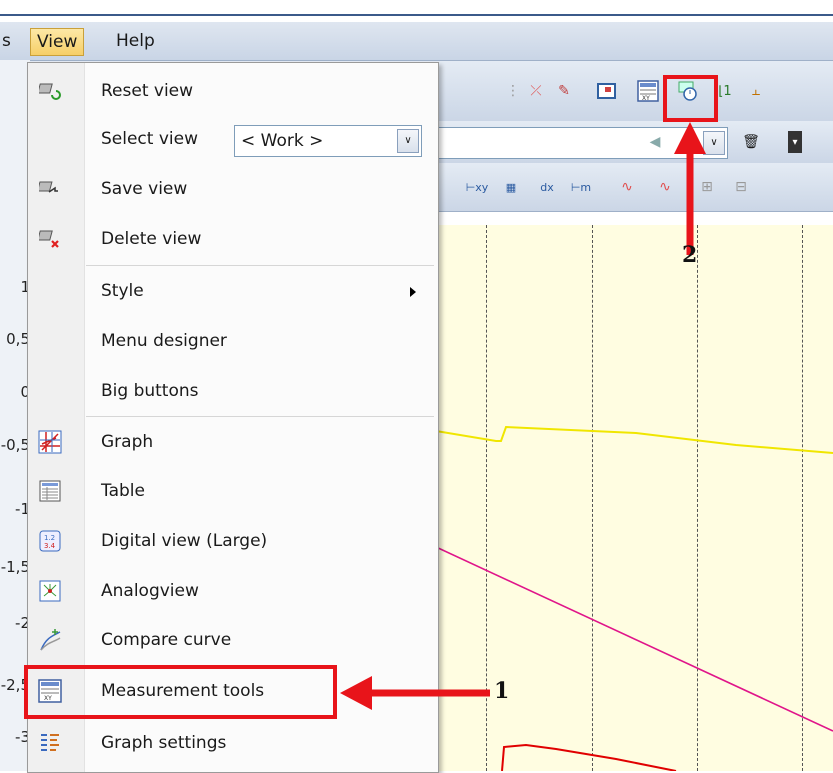 The width and height of the screenshot is (833, 773). I want to click on menu-item-analogview: Analogview, so click(233, 591).